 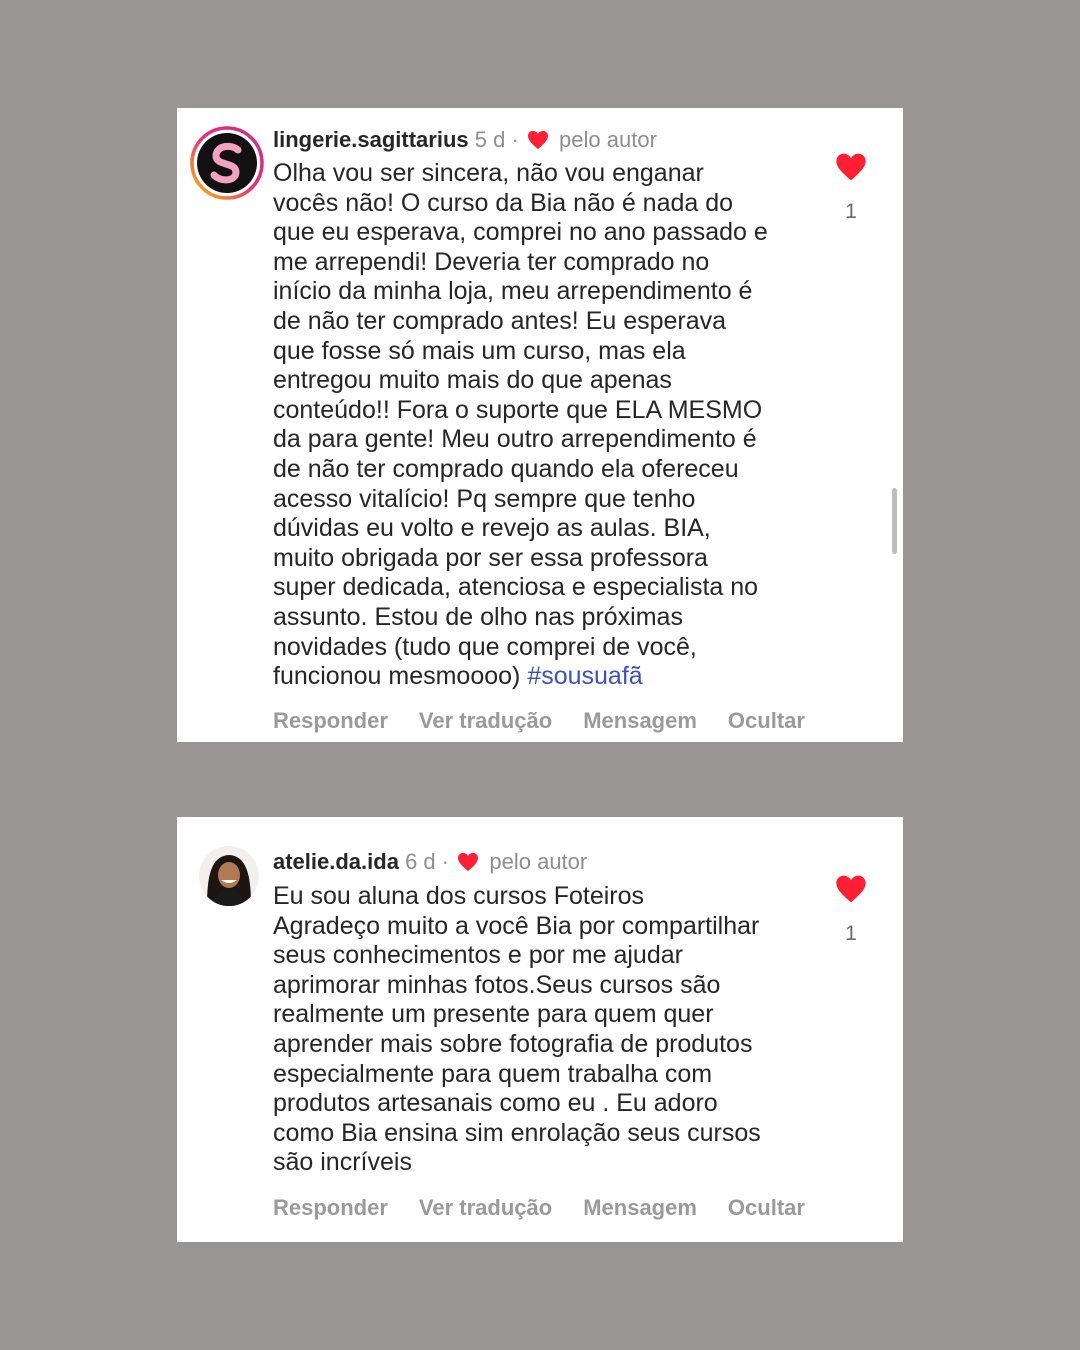 I want to click on comment-meta: atelie.da.ida 6 d · pelo autor, so click(x=430, y=862).